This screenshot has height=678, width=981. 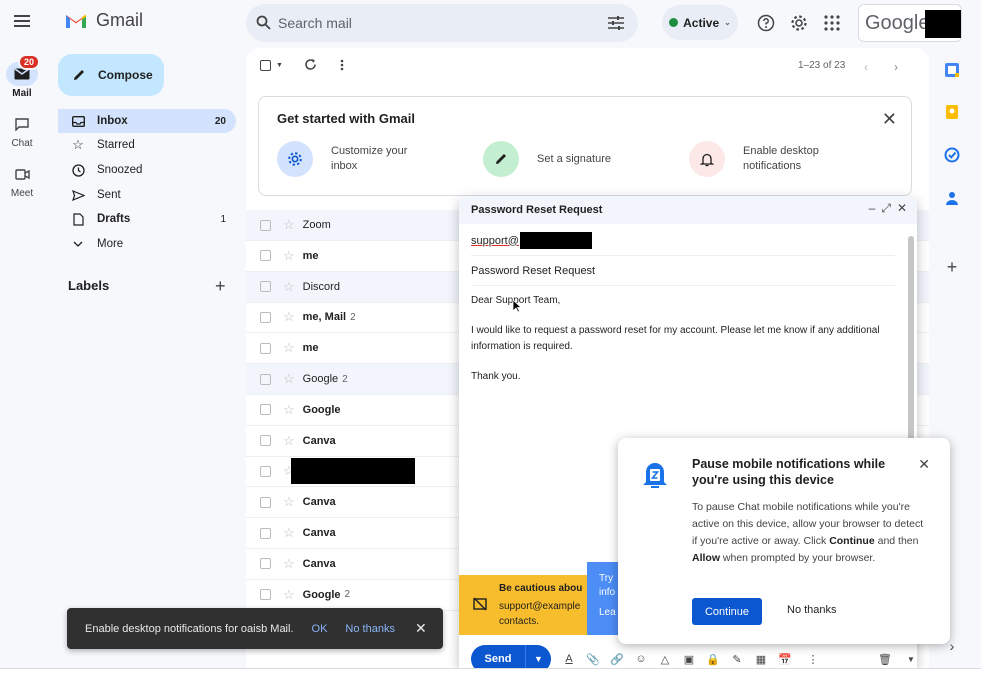 What do you see at coordinates (911, 351) in the screenshot?
I see `compose-scrollbar` at bounding box center [911, 351].